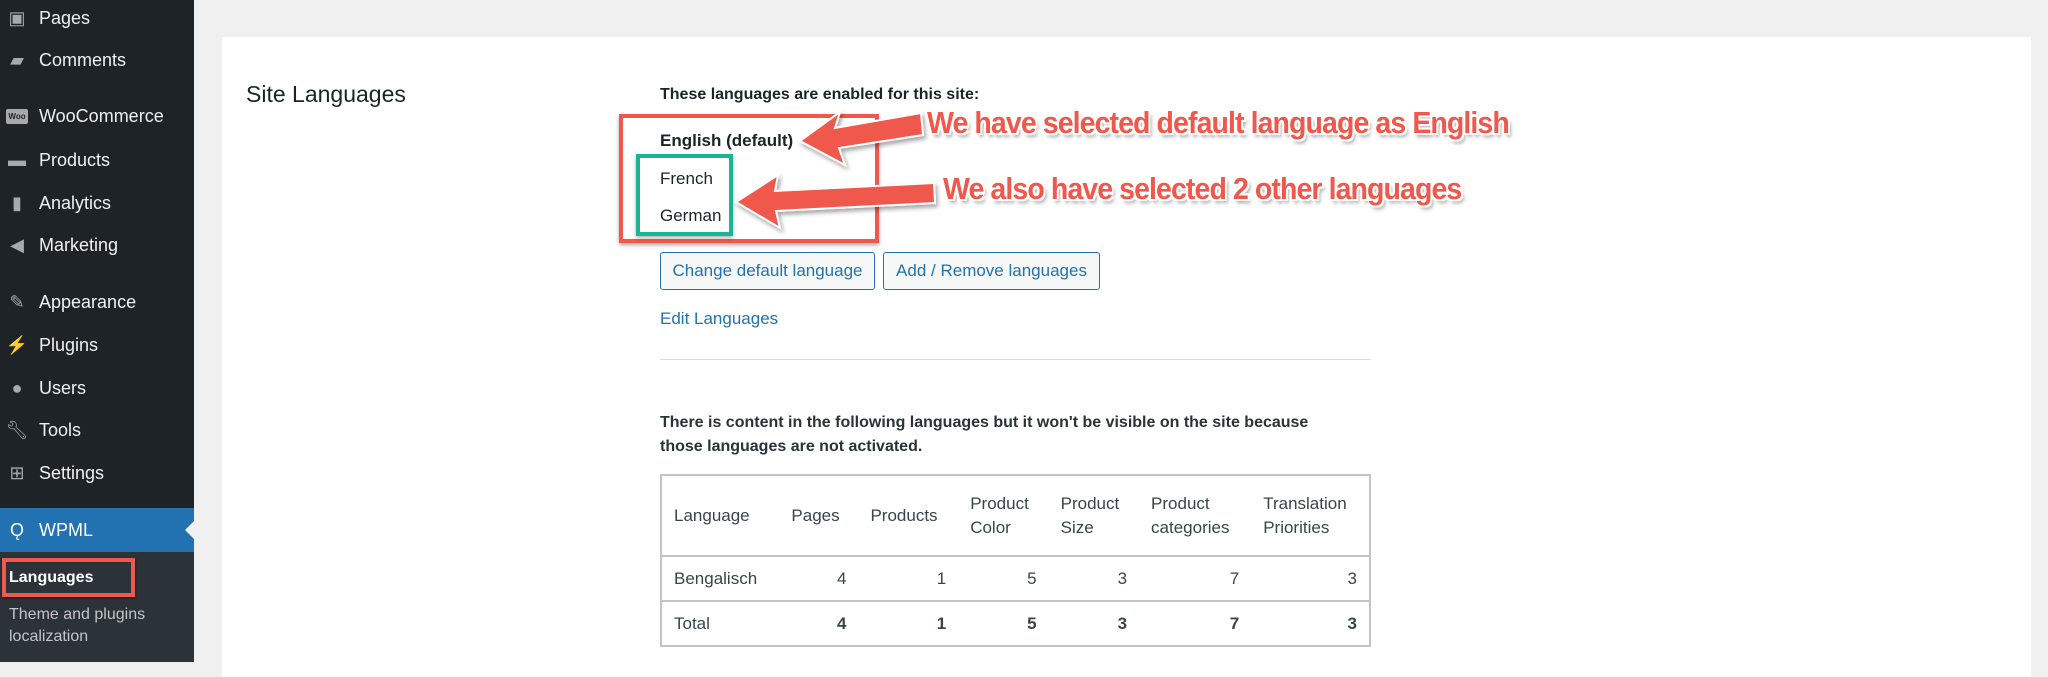 The image size is (2048, 677). What do you see at coordinates (835, 170) in the screenshot?
I see `annotation-arrows` at bounding box center [835, 170].